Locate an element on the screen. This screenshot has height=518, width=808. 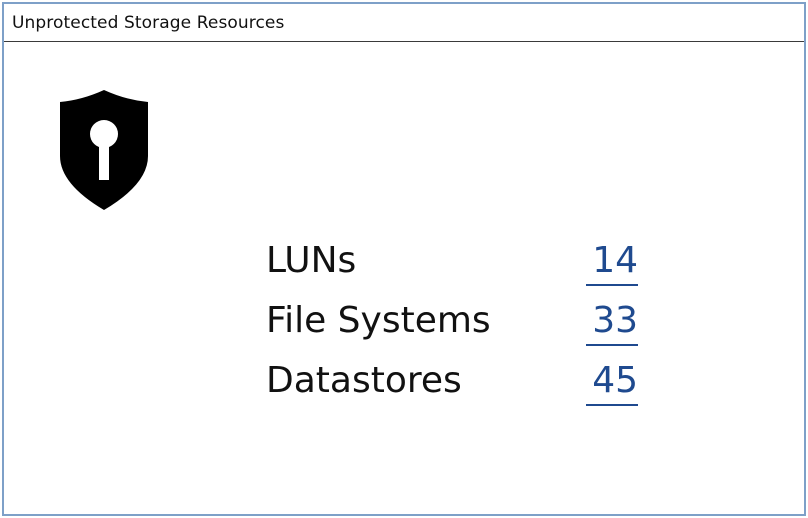
shield-keyhole-icon is located at coordinates (104, 150).